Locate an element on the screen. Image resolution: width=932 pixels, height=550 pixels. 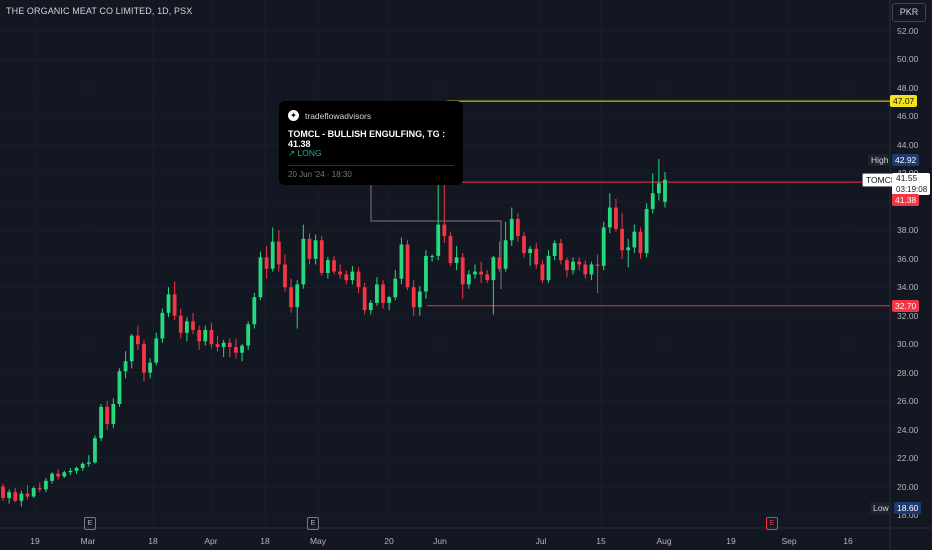
y-tick-label: 32.00 is located at coordinates (908, 315).